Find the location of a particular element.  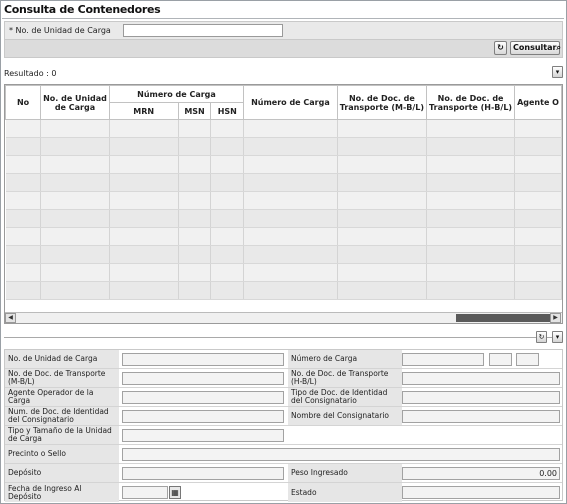

doc-hbl-label: No. de Doc. de Transporte (H-B/L) is located at coordinates (345, 378).